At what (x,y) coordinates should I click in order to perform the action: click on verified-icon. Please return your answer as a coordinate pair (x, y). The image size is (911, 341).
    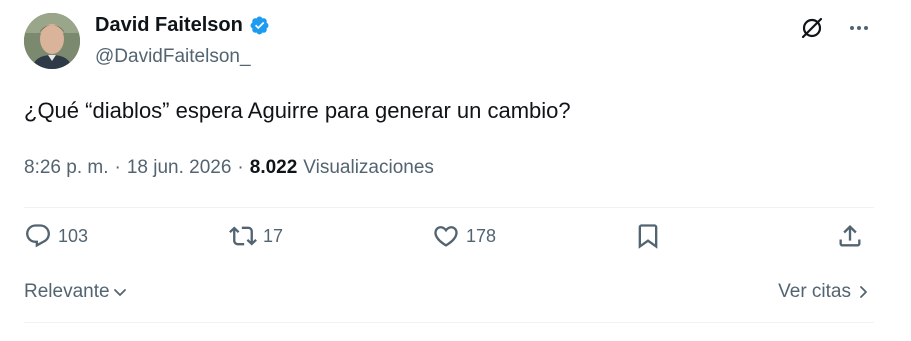
    Looking at the image, I should click on (259, 25).